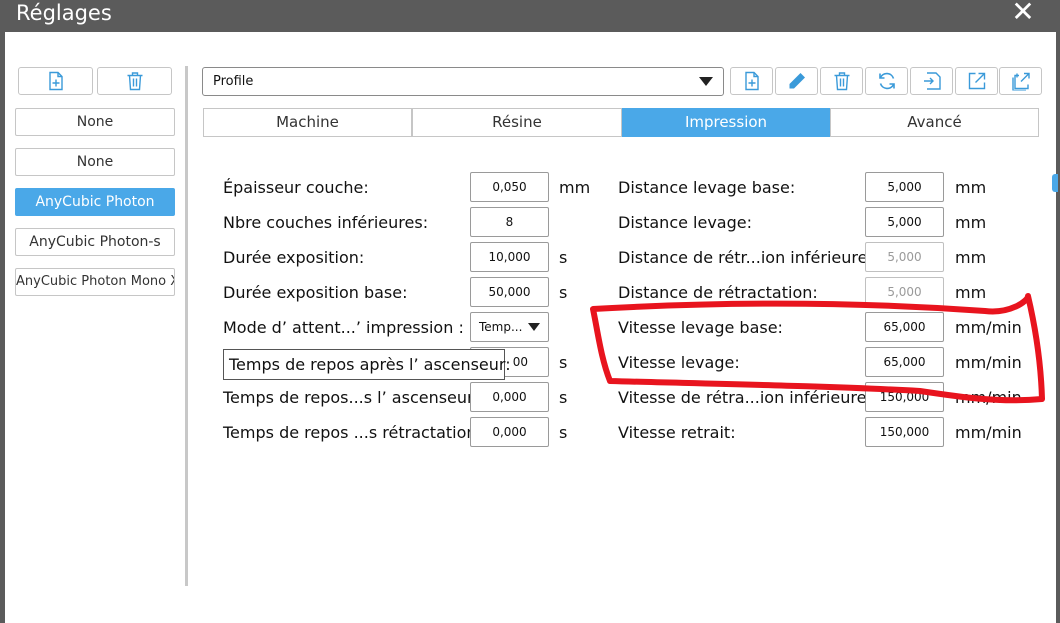  I want to click on bottom-layers-label: Nbre couches inférieures:, so click(326, 222).